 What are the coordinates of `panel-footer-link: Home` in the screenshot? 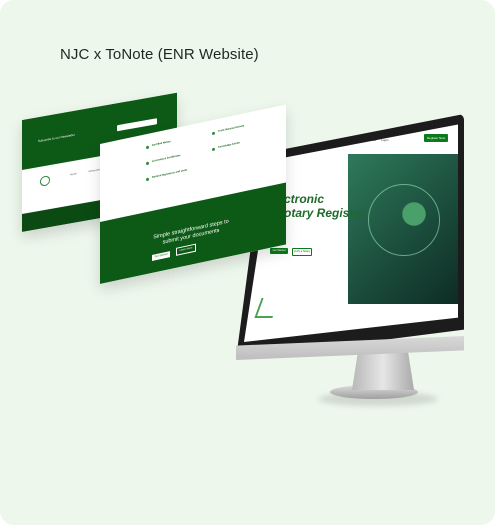 It's located at (73, 174).